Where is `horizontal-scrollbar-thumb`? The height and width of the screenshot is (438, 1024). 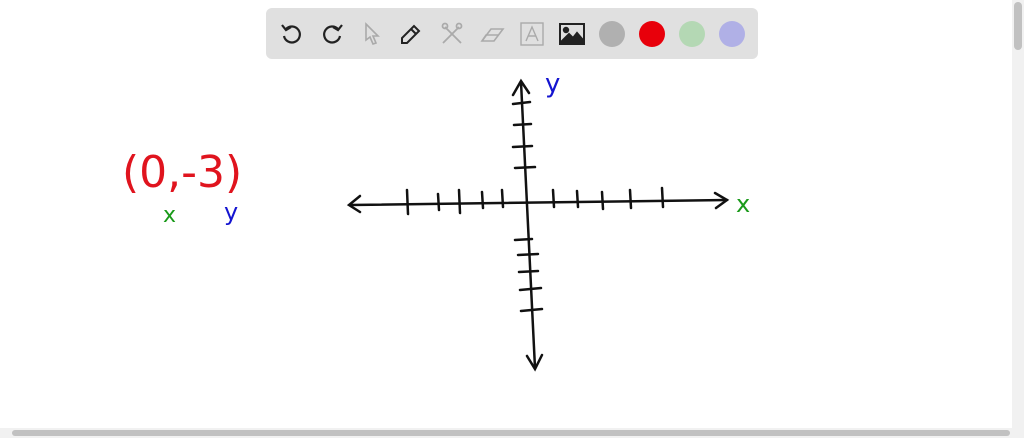 horizontal-scrollbar-thumb is located at coordinates (511, 433).